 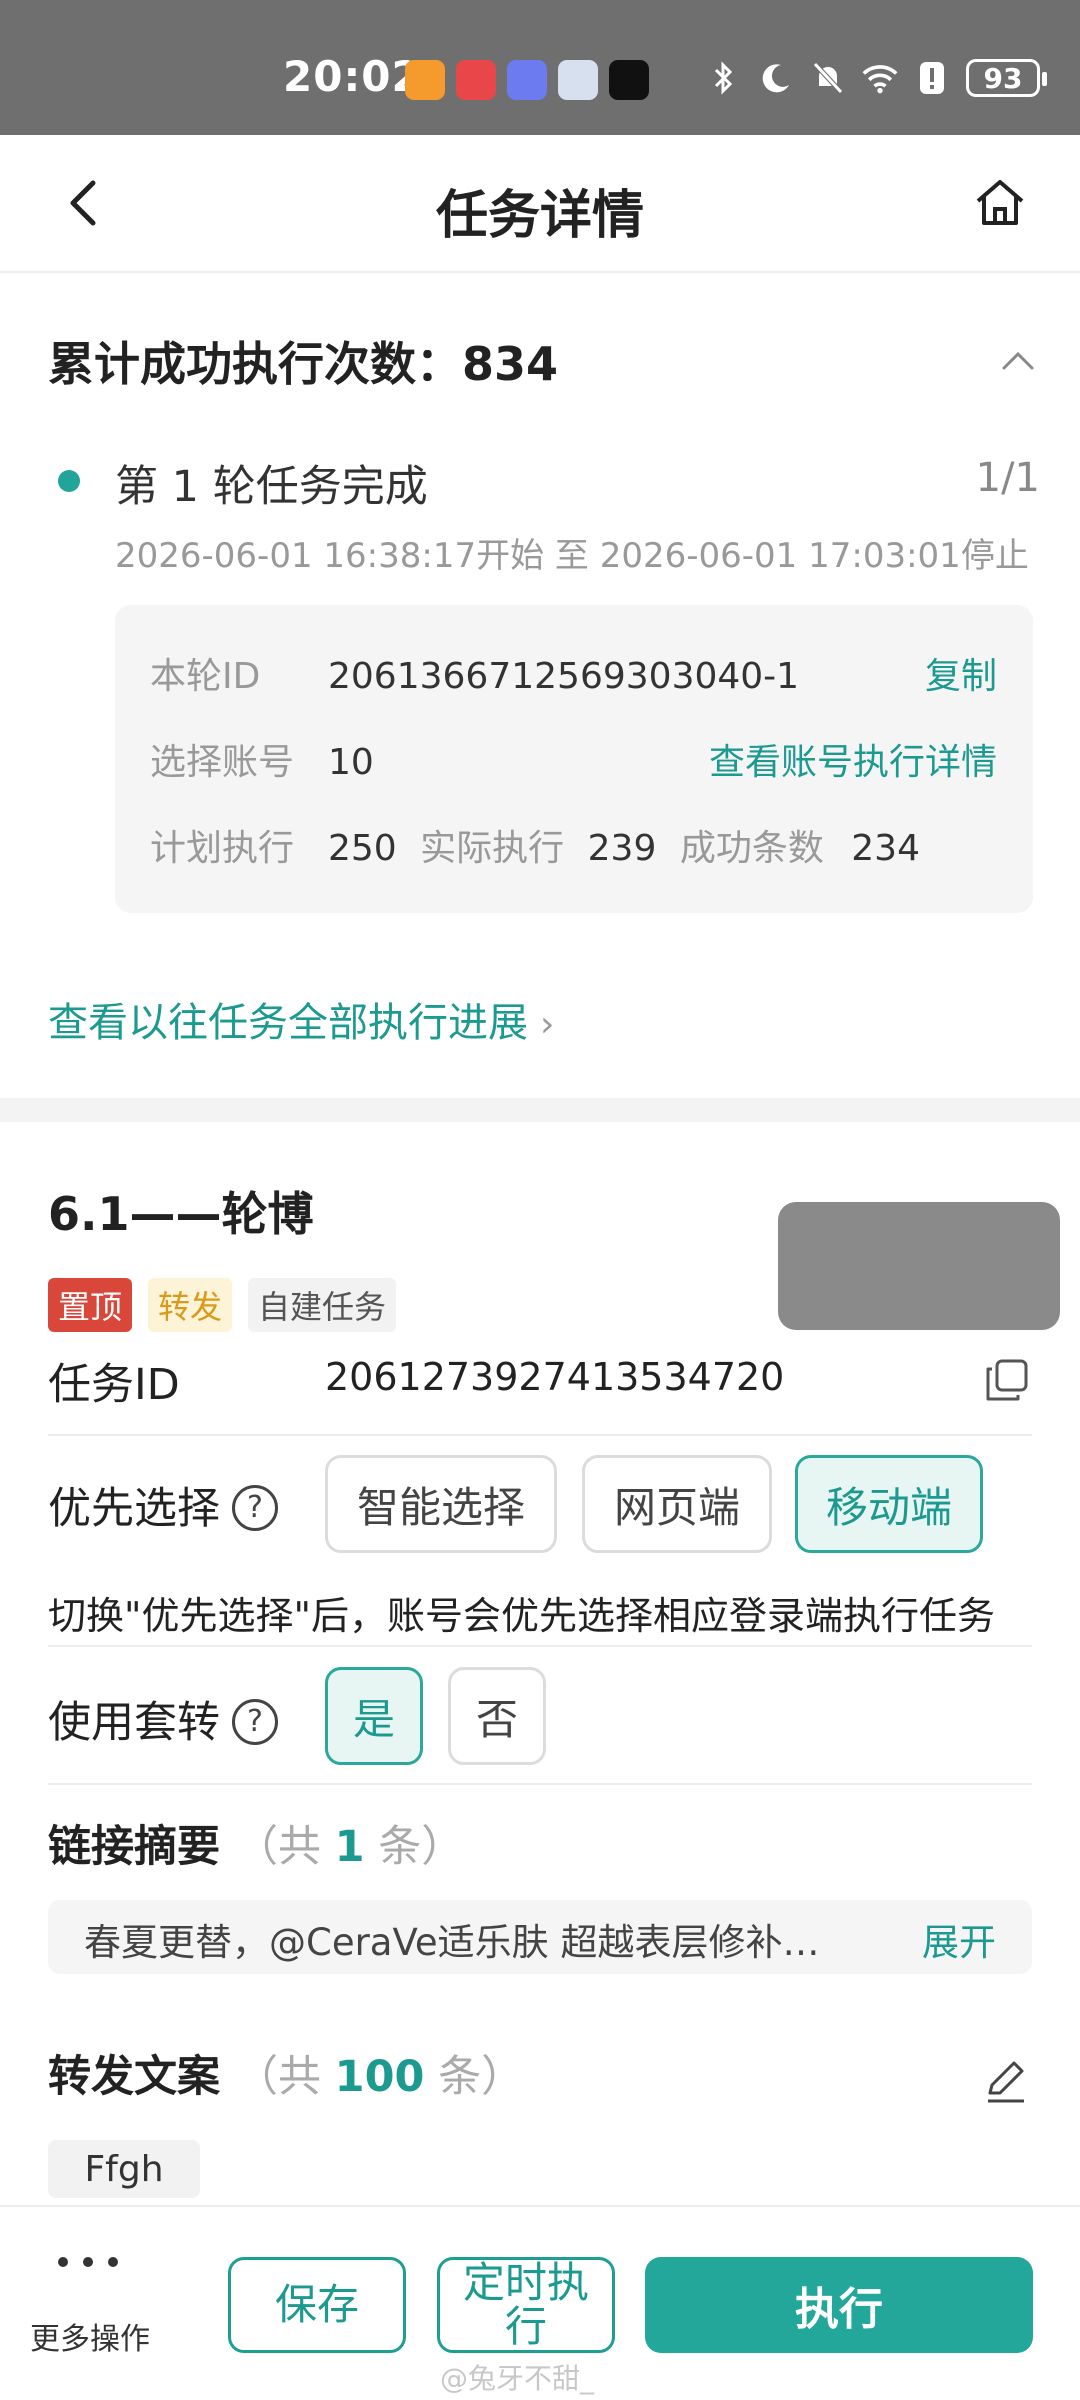 What do you see at coordinates (839, 2305) in the screenshot?
I see `execute-button: 执行` at bounding box center [839, 2305].